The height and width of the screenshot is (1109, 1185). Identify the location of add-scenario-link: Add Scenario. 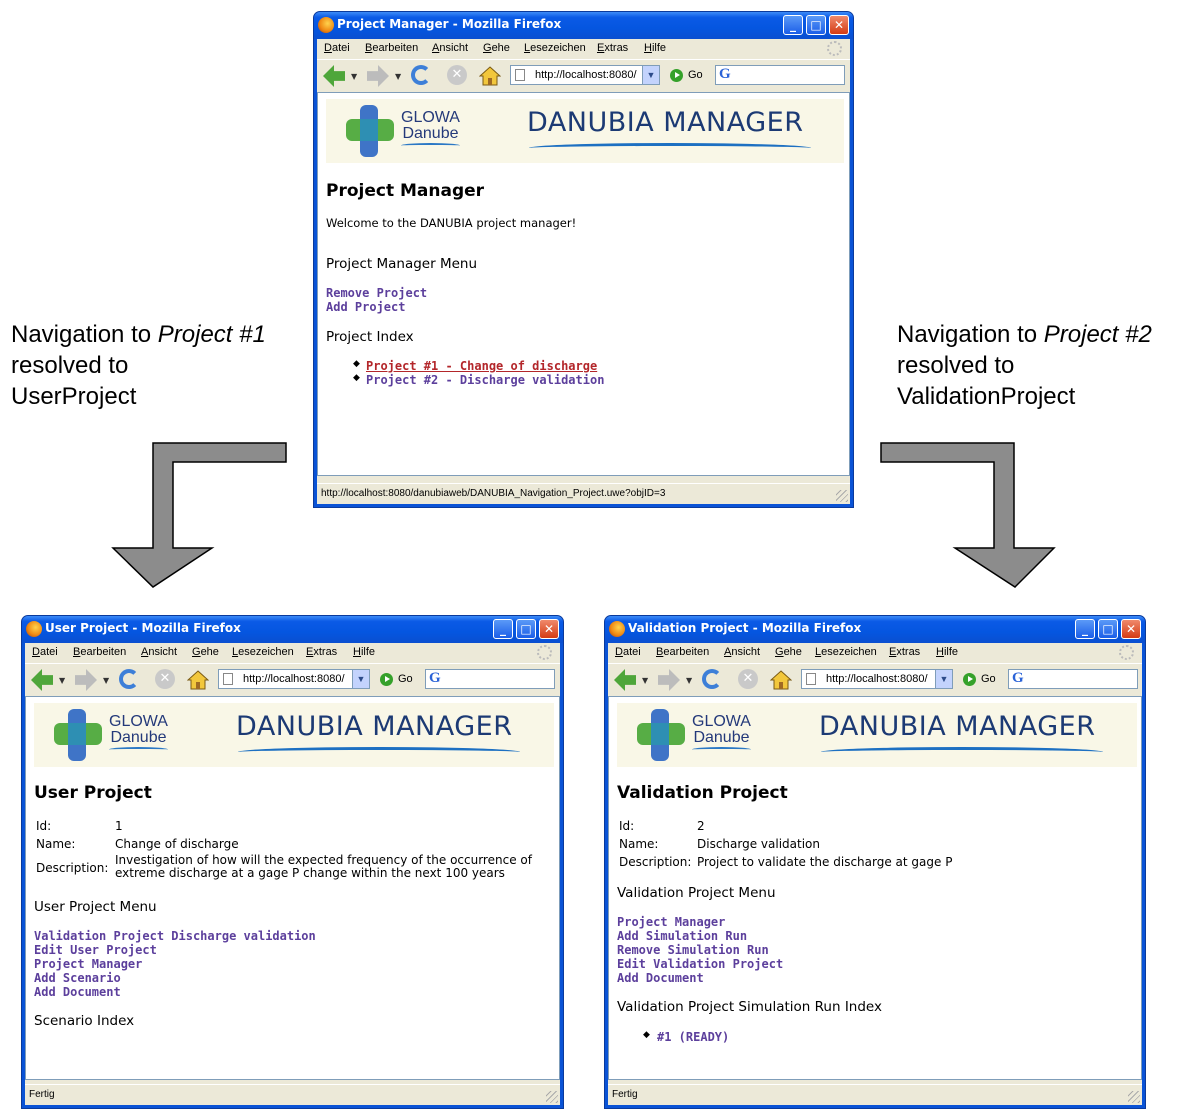
(77, 978).